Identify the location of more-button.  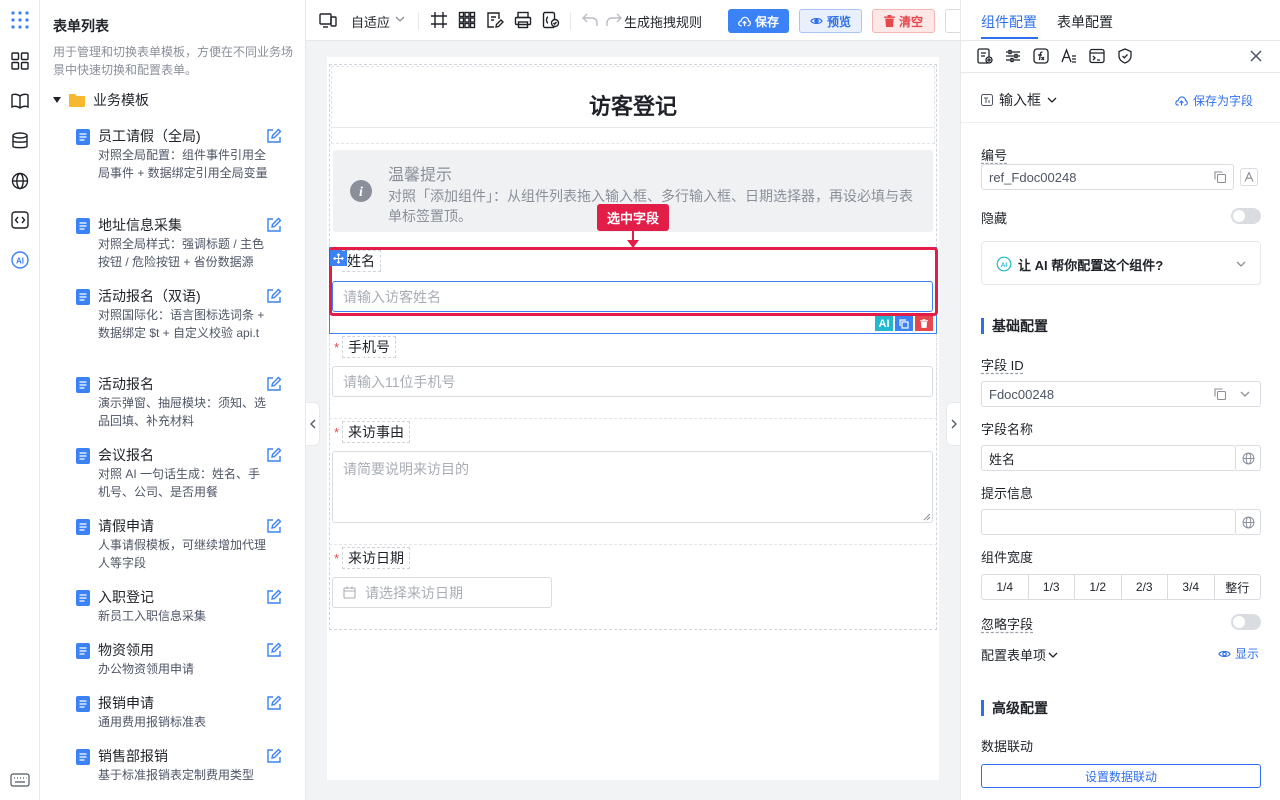
(952, 21).